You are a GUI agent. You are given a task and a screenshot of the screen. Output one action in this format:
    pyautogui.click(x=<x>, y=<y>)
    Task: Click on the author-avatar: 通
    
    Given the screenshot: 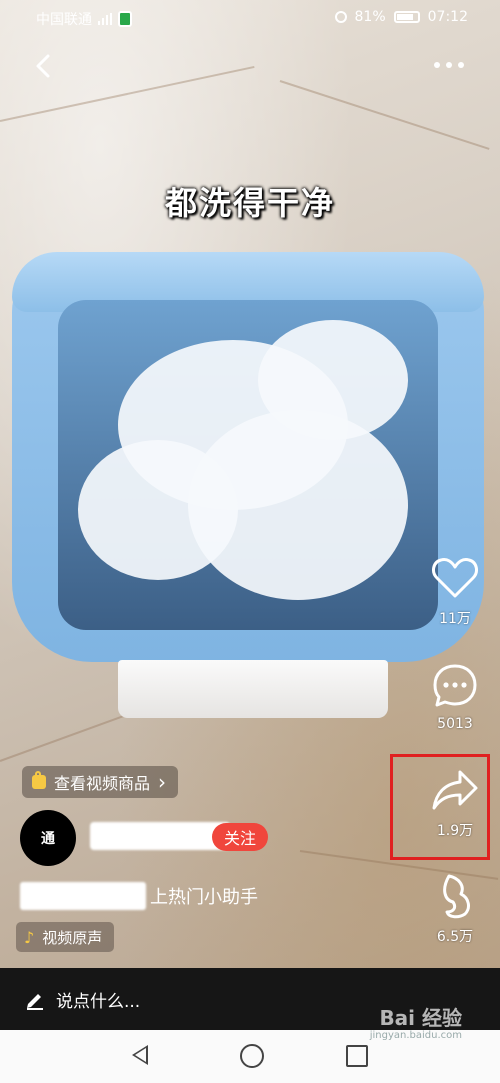 What is the action you would take?
    pyautogui.click(x=48, y=838)
    